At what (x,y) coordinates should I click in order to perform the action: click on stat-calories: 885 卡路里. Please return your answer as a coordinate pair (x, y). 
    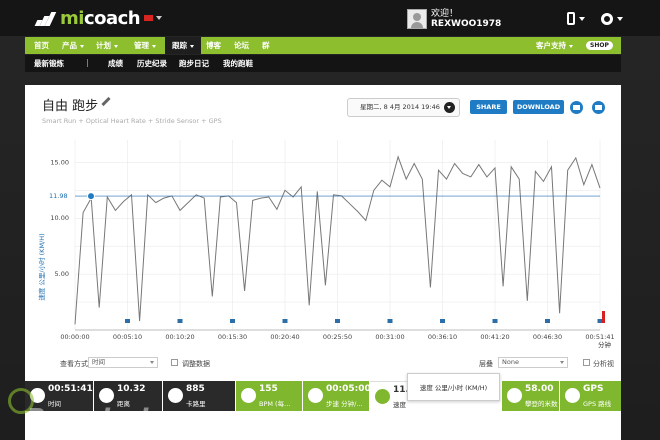
    Looking at the image, I should click on (199, 396).